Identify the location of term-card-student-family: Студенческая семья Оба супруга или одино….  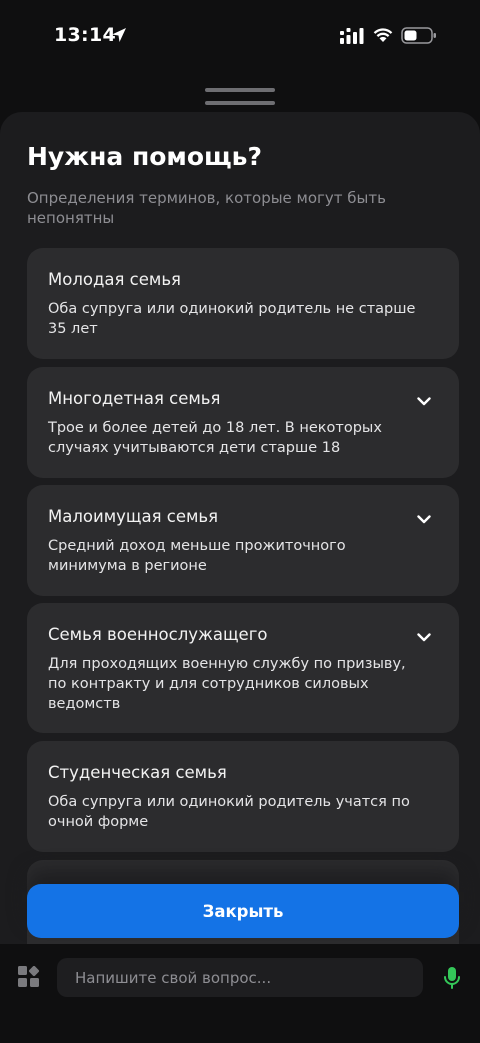
(243, 796).